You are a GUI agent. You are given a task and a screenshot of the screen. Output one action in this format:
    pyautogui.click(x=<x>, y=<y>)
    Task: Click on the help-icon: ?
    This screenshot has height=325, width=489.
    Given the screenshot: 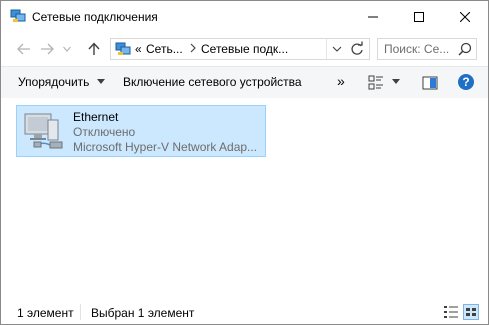 What is the action you would take?
    pyautogui.click(x=466, y=82)
    